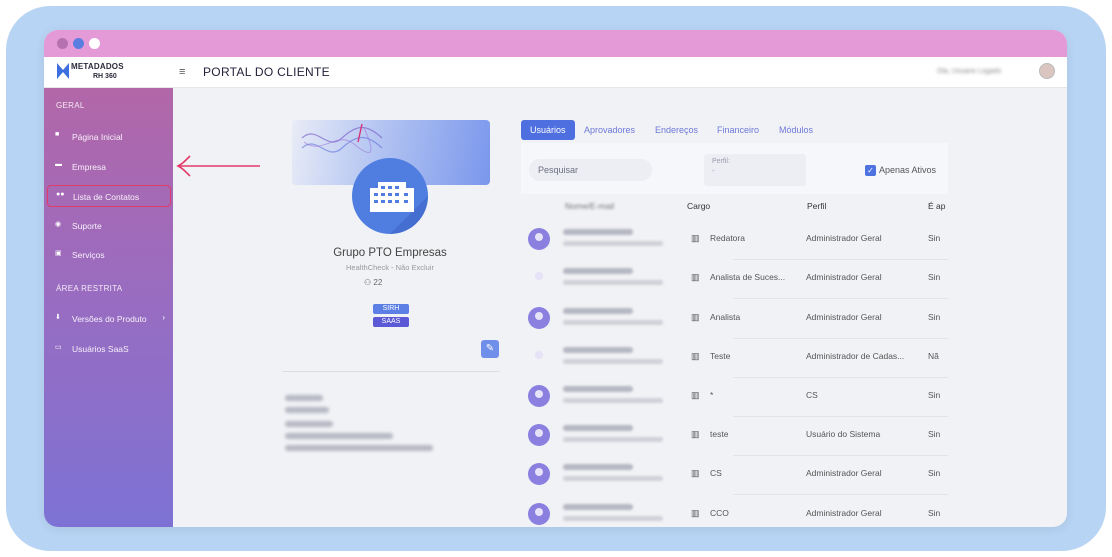 The width and height of the screenshot is (1112, 557). Describe the element at coordinates (368, 282) in the screenshot. I see `users-icon: ⚇` at that location.